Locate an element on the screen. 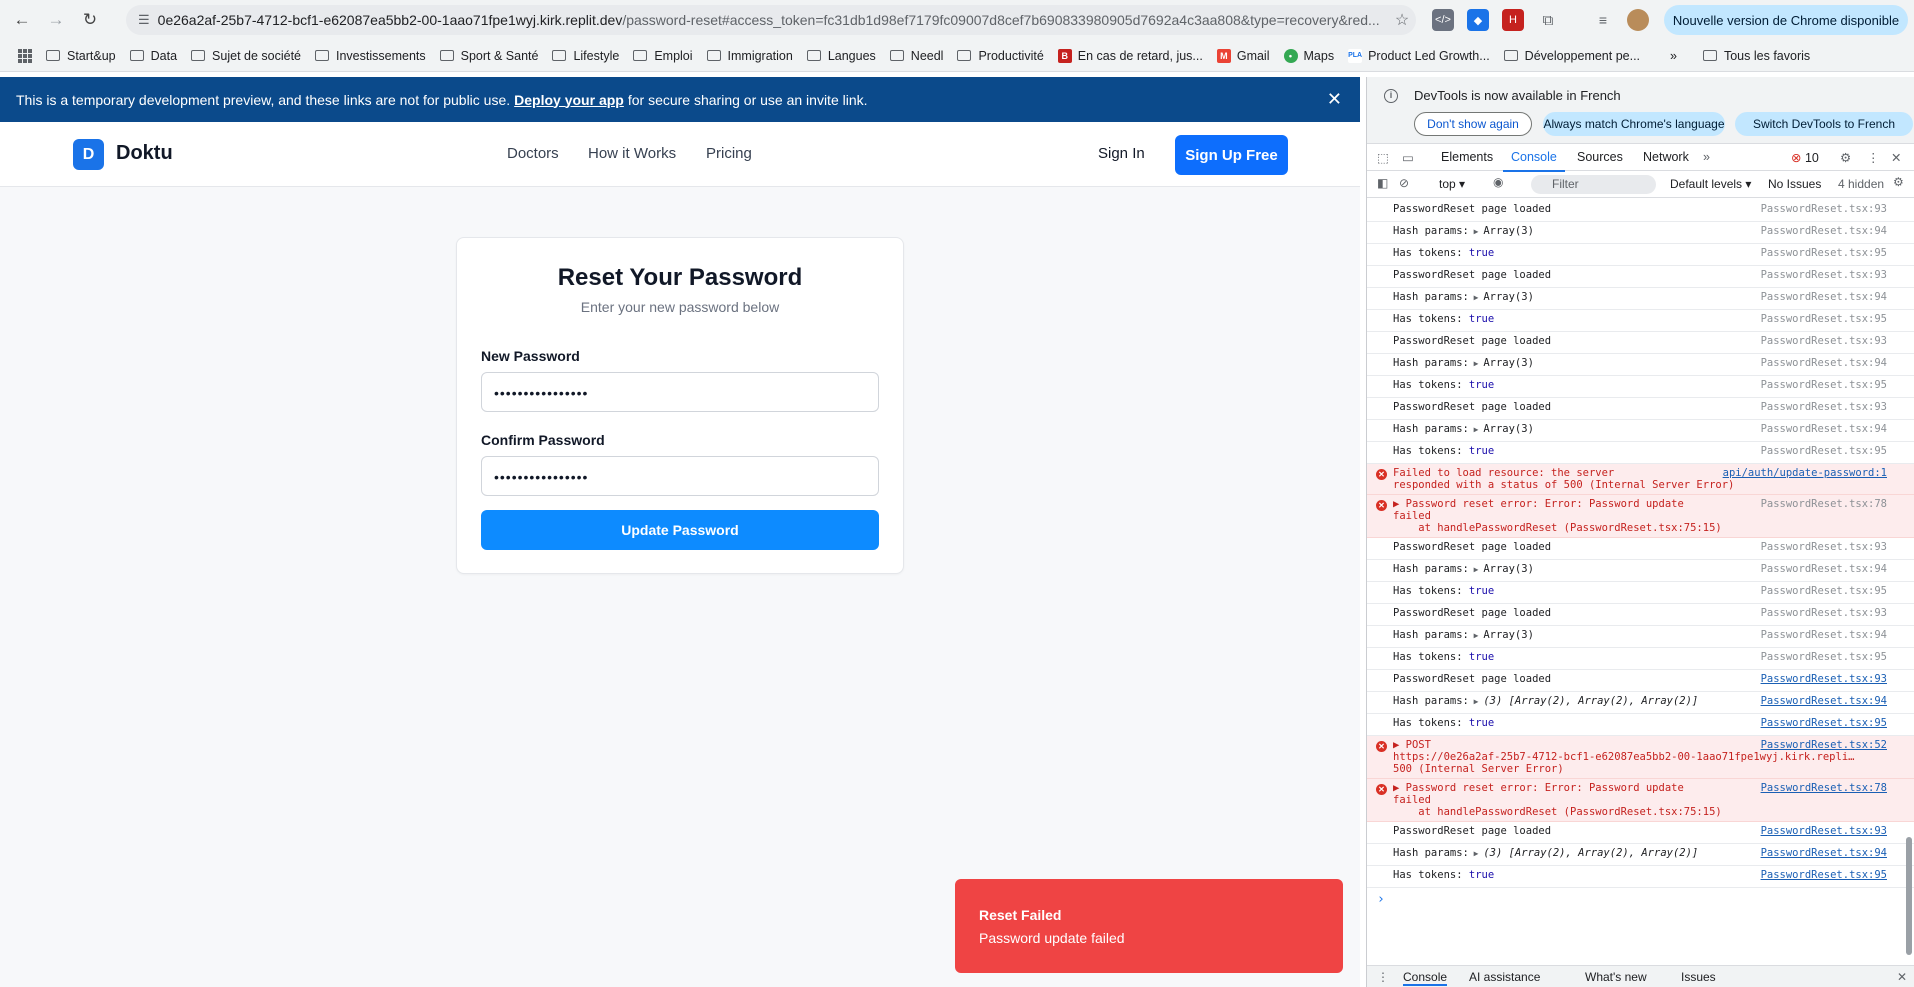  drawer-tab-console: Console is located at coordinates (1425, 978).